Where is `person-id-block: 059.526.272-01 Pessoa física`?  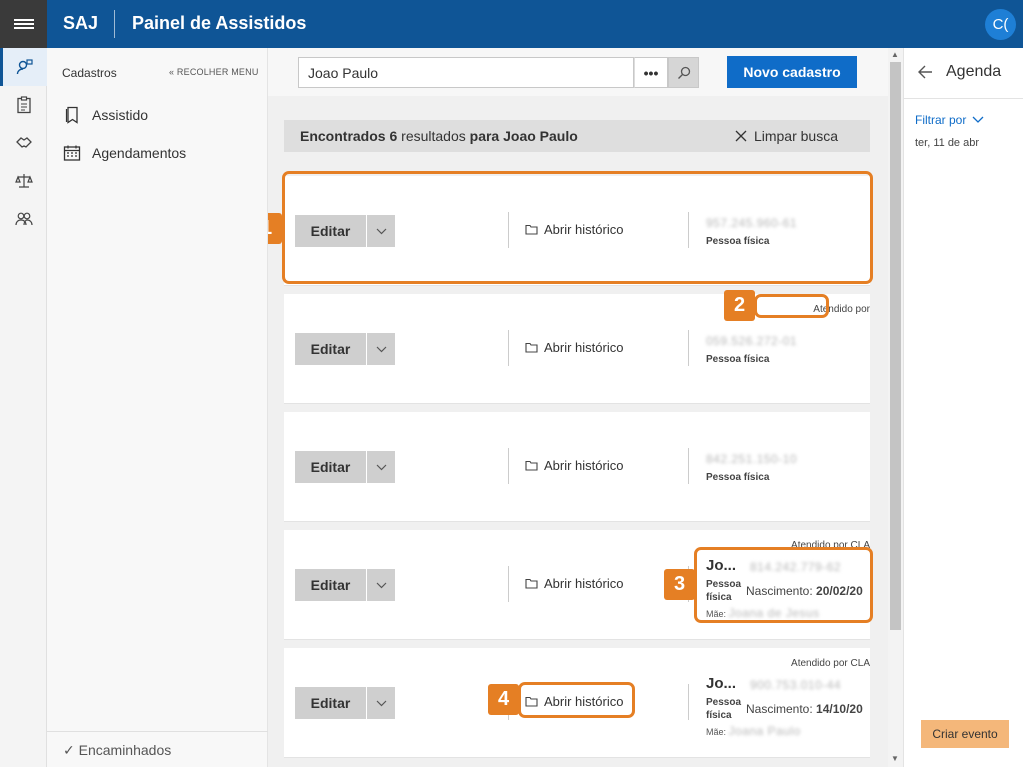
person-id-block: 059.526.272-01 Pessoa física is located at coordinates (751, 349).